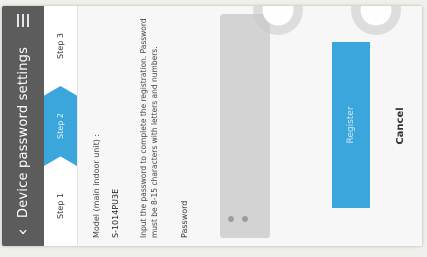 This screenshot has width=427, height=257. I want to click on model-value: S-1014PU3E, so click(115, 213).